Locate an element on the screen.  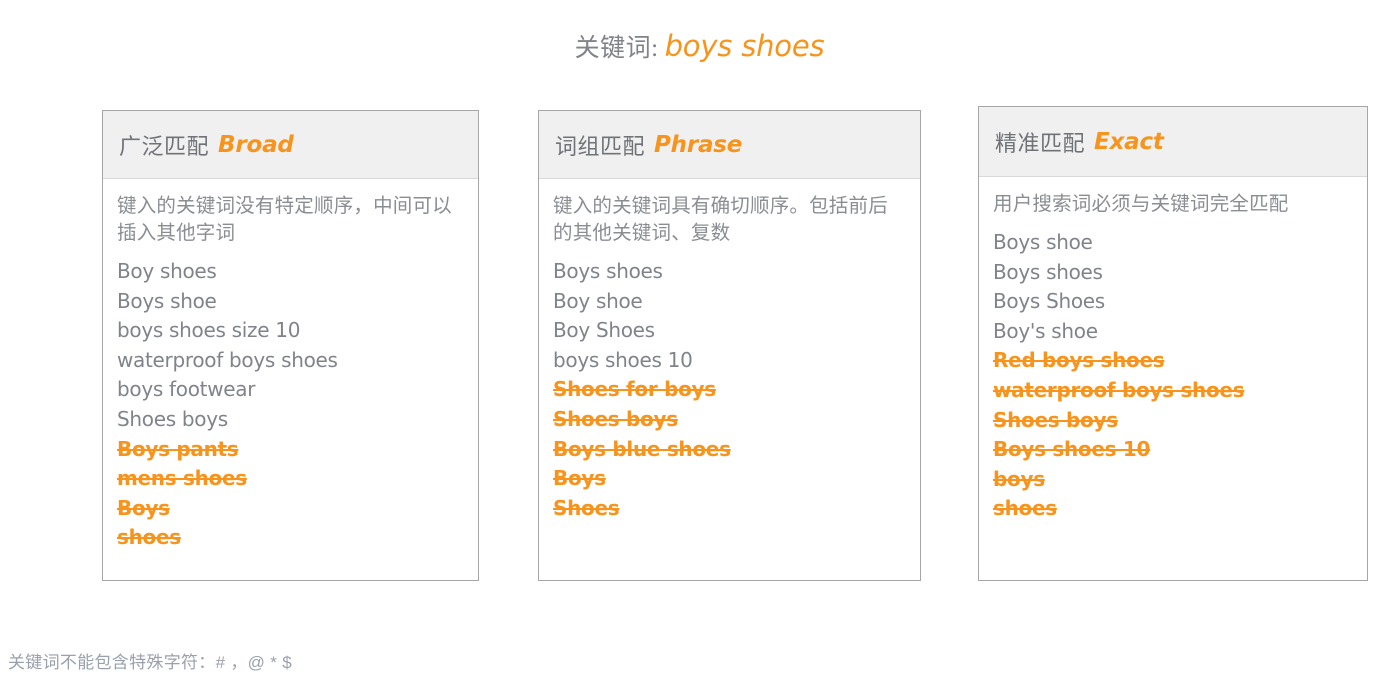
list-item: Shoes boys is located at coordinates (172, 418).